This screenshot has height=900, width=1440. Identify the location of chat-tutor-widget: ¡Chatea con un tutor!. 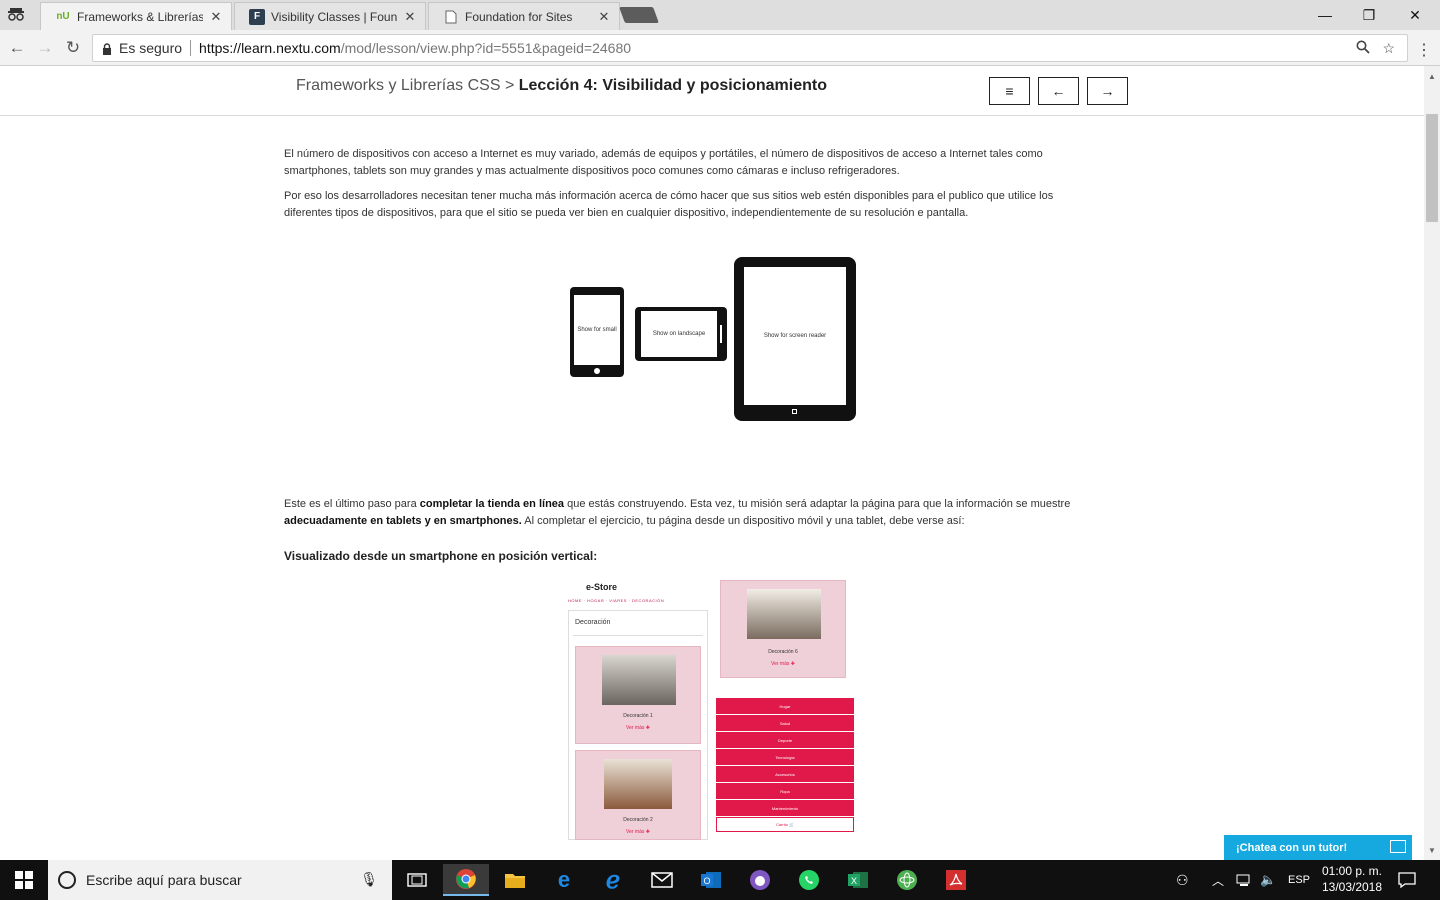
(1318, 847).